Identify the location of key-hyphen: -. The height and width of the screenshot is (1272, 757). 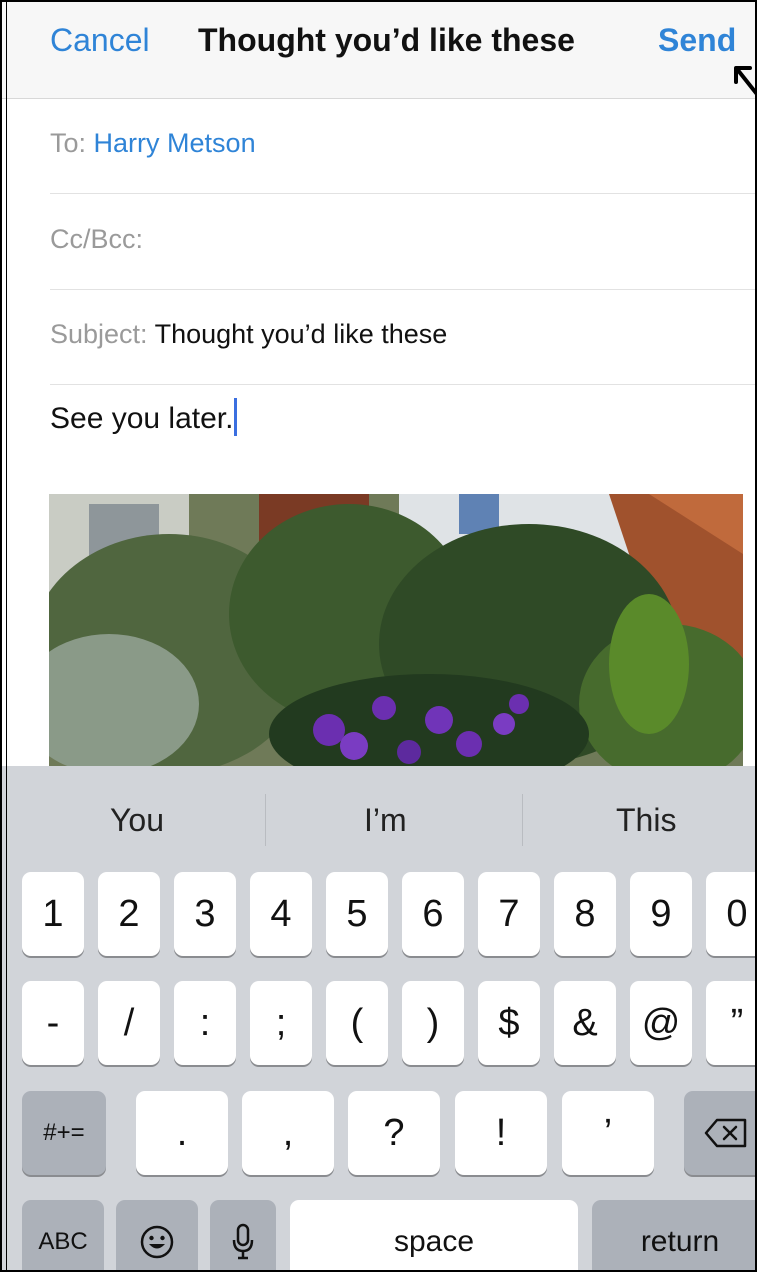
(53, 1023).